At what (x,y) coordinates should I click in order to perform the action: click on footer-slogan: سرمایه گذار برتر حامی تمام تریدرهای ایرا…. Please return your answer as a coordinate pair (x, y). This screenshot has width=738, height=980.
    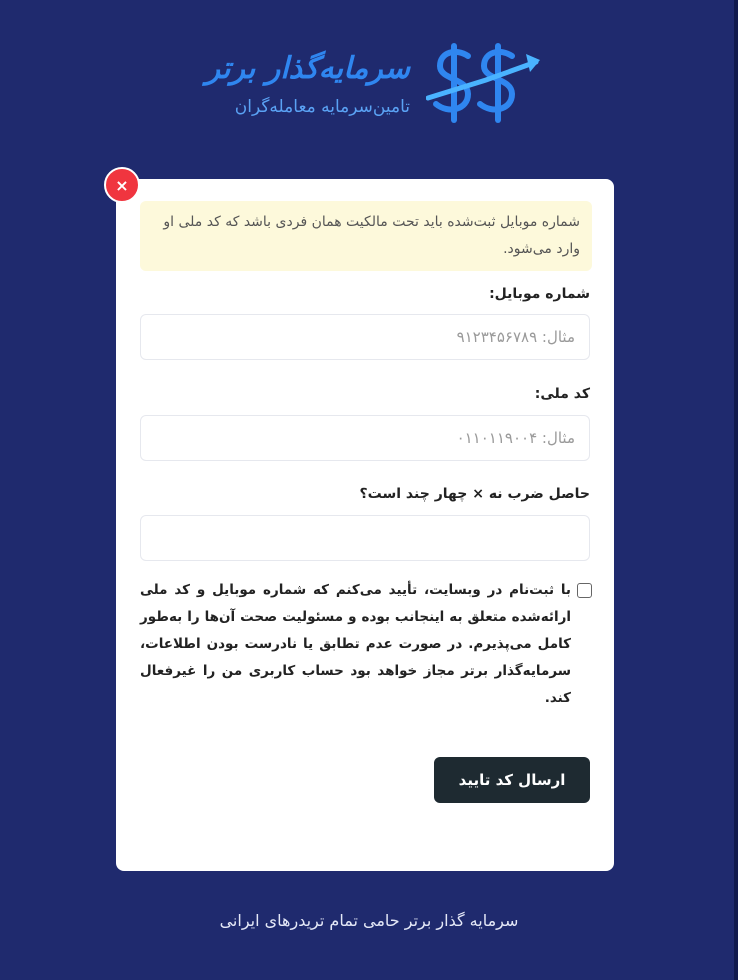
    Looking at the image, I should click on (369, 920).